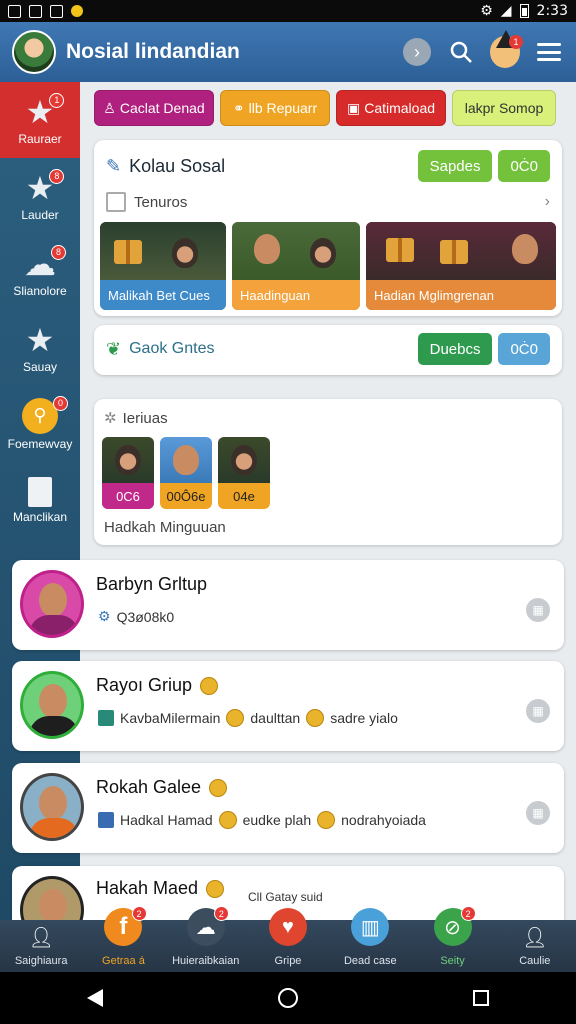 Image resolution: width=576 pixels, height=1024 pixels. I want to click on nav-item-gripe: ♥ Gripe, so click(288, 940).